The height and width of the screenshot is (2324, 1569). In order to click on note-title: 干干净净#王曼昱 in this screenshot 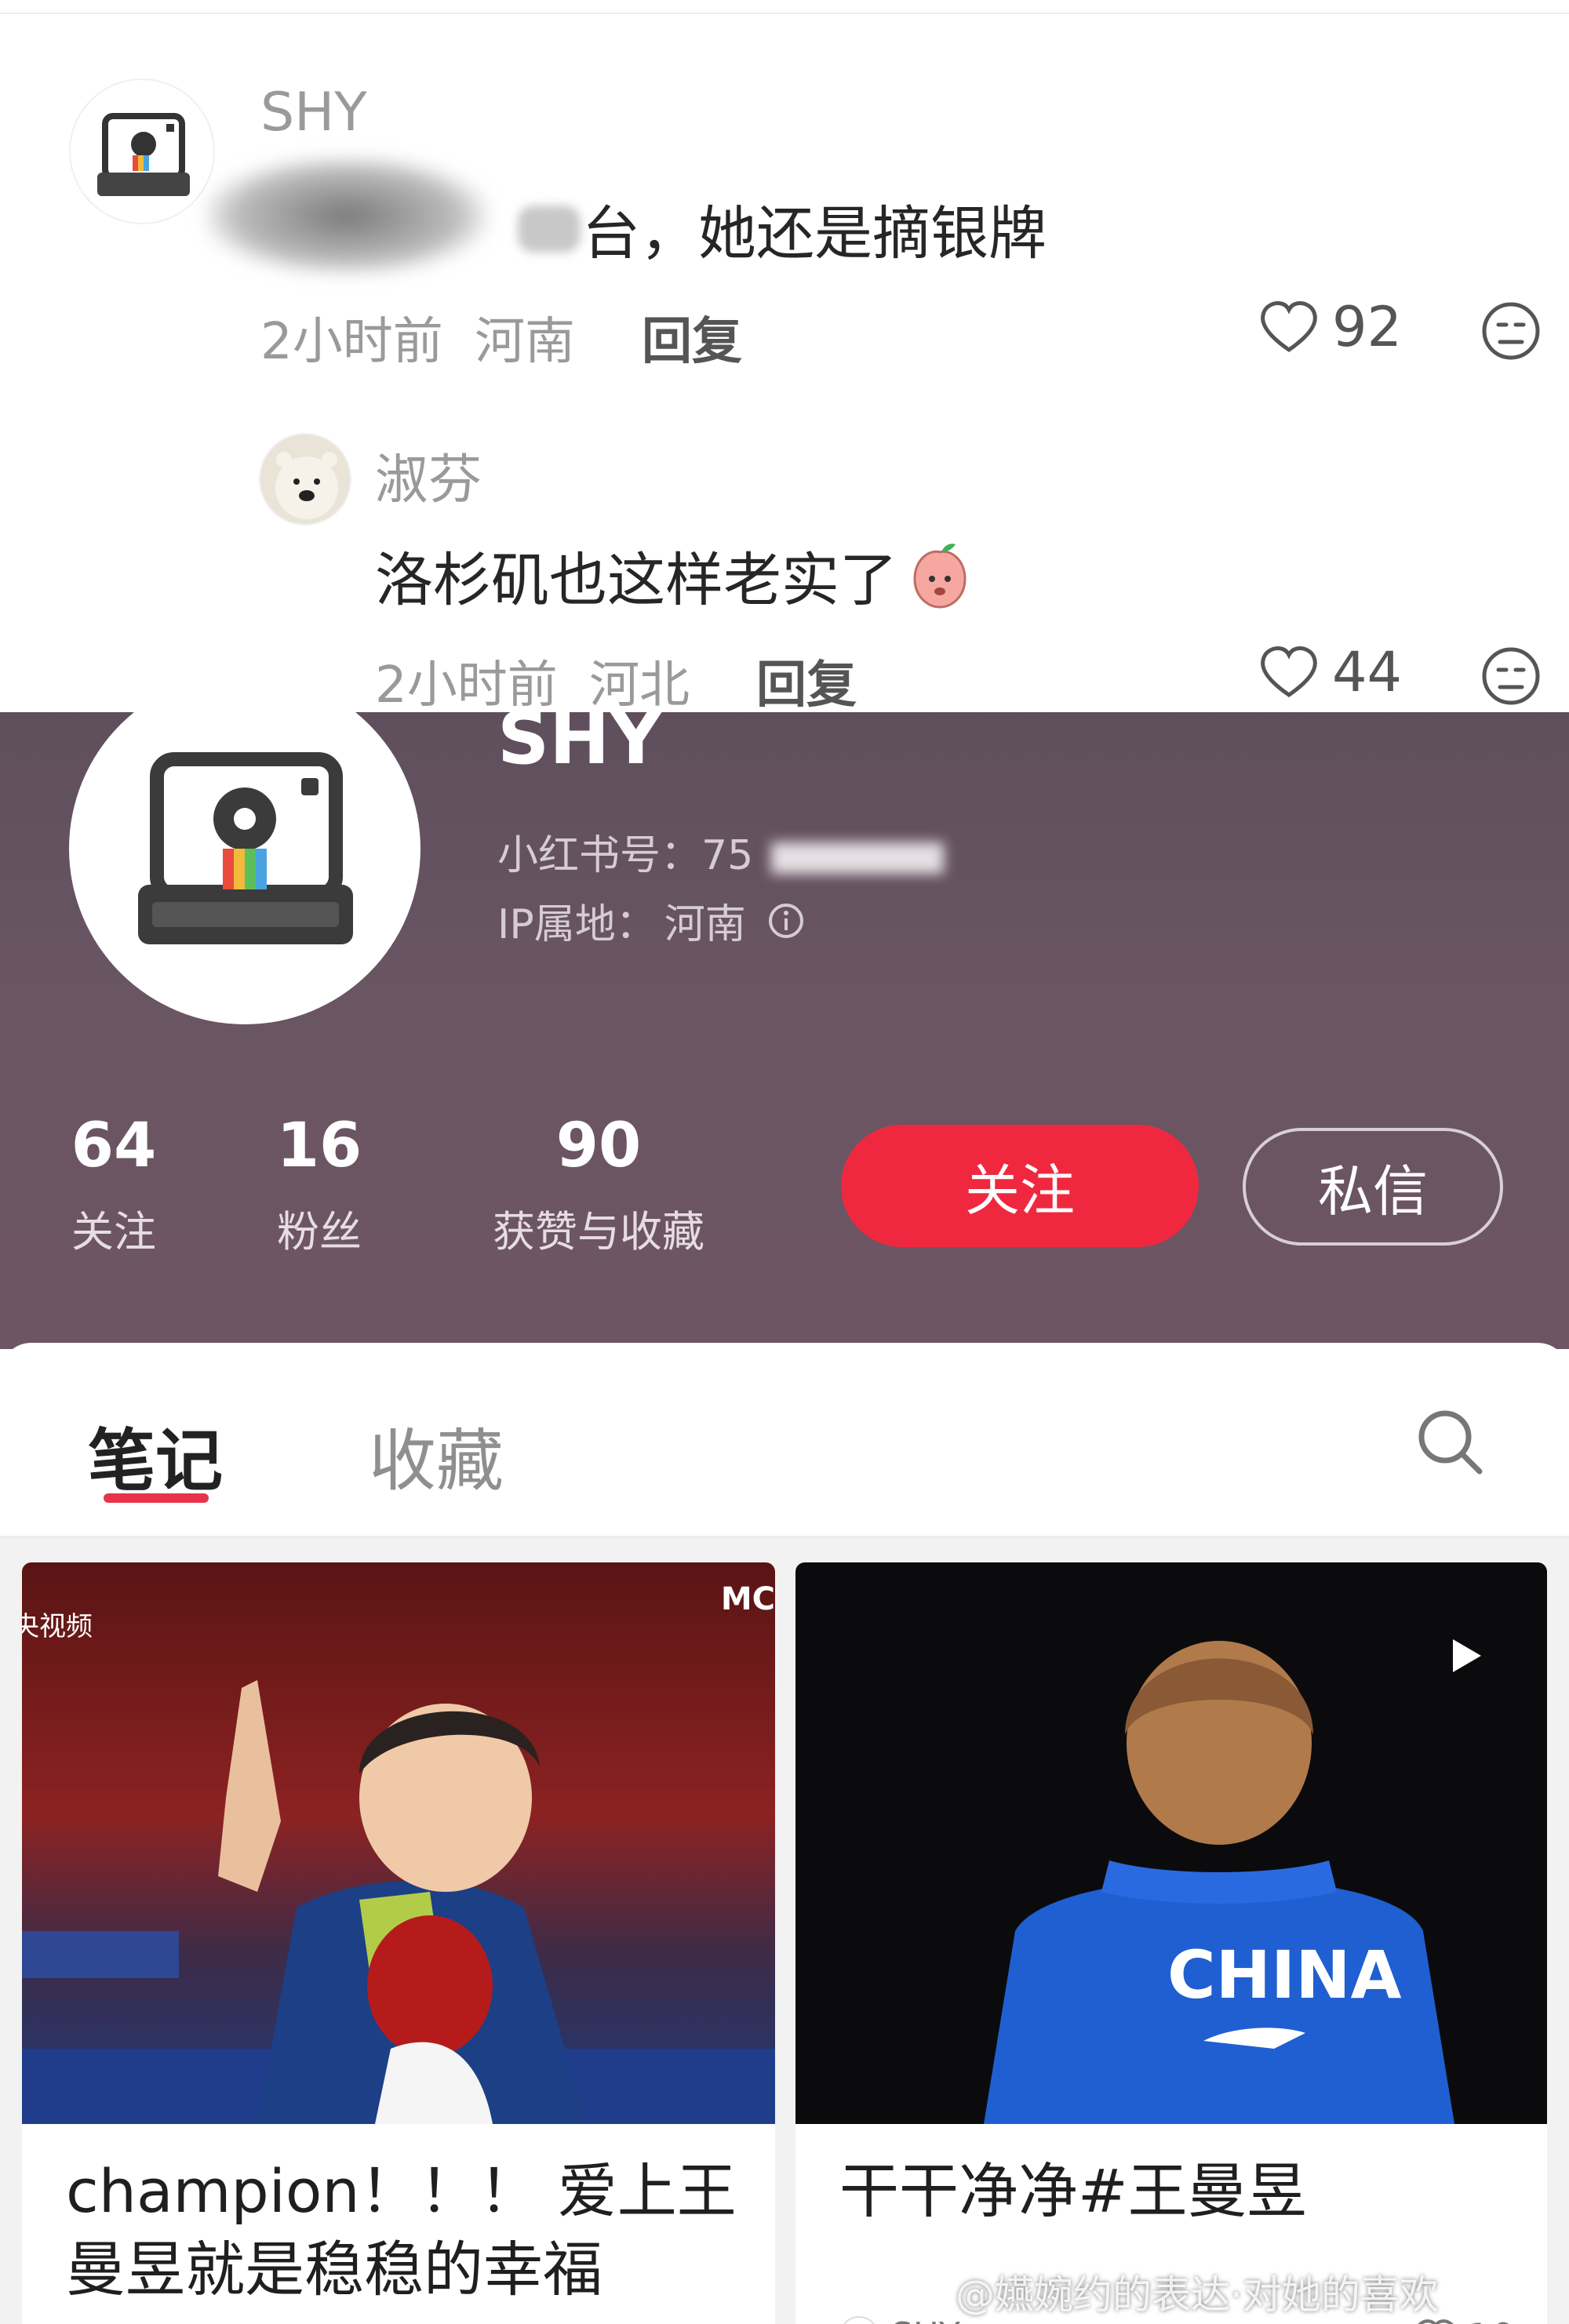, I will do `click(1177, 2191)`.